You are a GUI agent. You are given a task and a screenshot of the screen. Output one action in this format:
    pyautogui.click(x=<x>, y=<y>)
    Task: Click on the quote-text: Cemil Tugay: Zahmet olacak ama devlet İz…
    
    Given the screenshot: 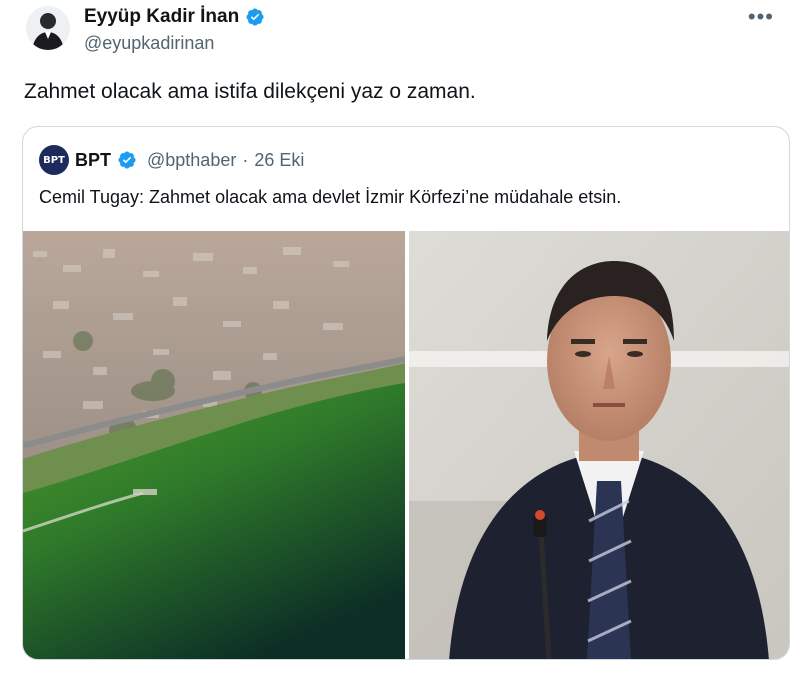 What is the action you would take?
    pyautogui.click(x=330, y=197)
    